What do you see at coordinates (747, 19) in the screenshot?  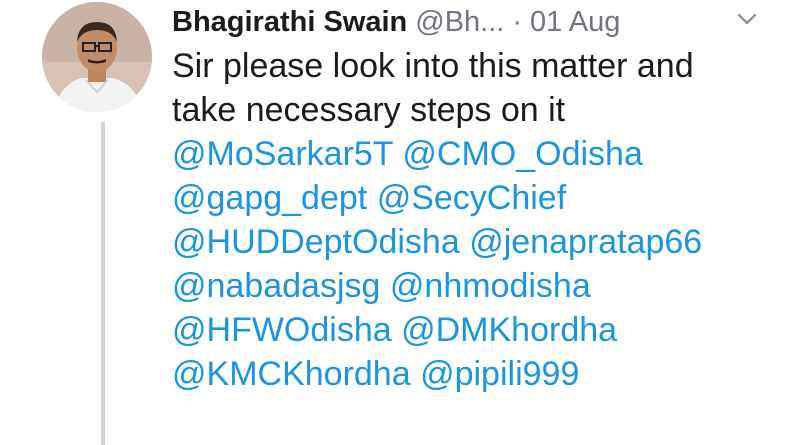 I see `chevron-down-icon` at bounding box center [747, 19].